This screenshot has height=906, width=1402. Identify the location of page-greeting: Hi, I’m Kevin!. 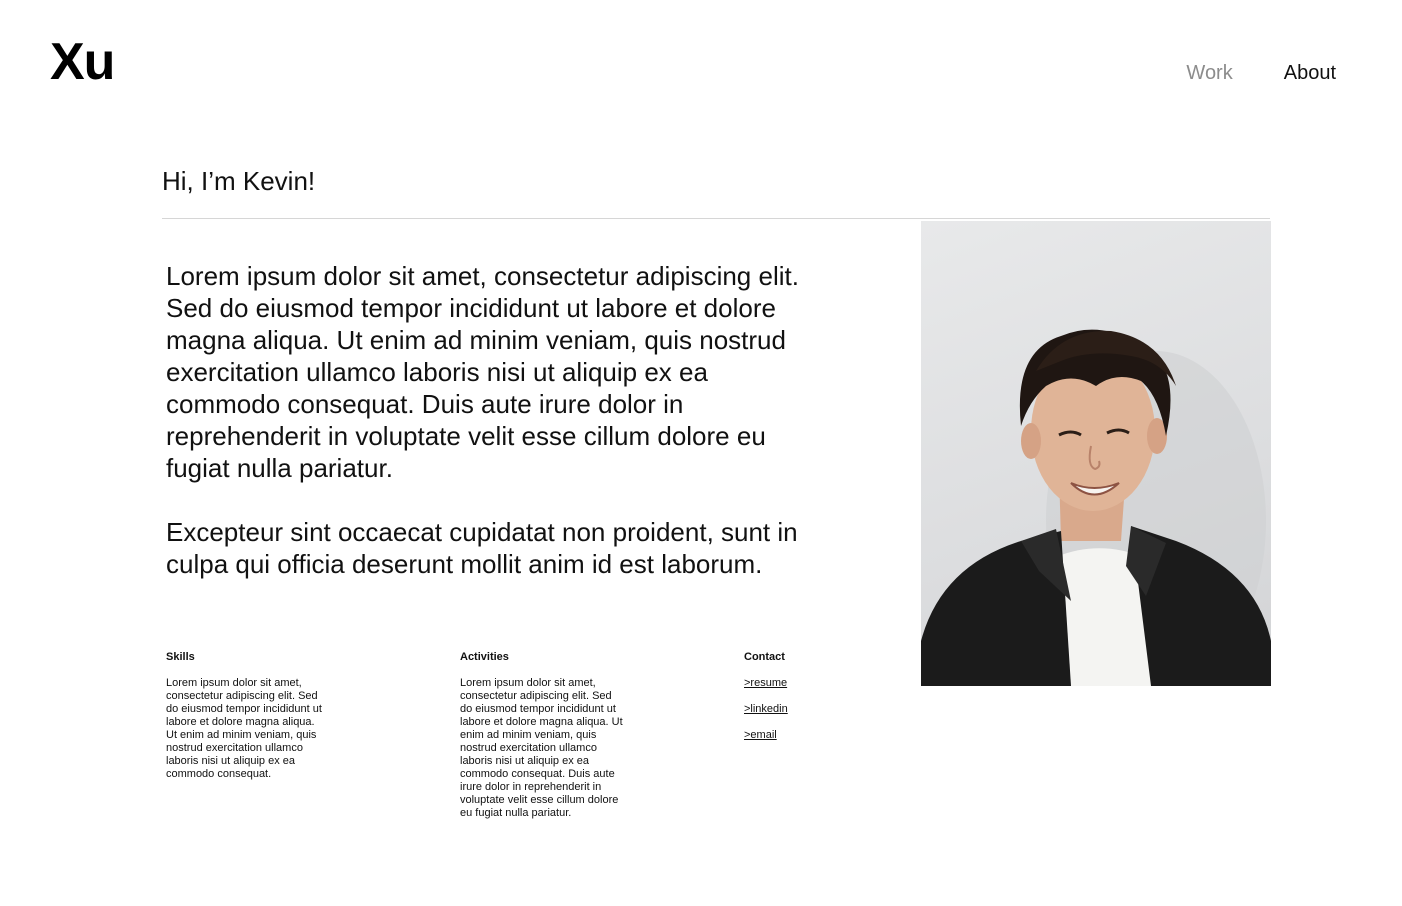
(239, 181).